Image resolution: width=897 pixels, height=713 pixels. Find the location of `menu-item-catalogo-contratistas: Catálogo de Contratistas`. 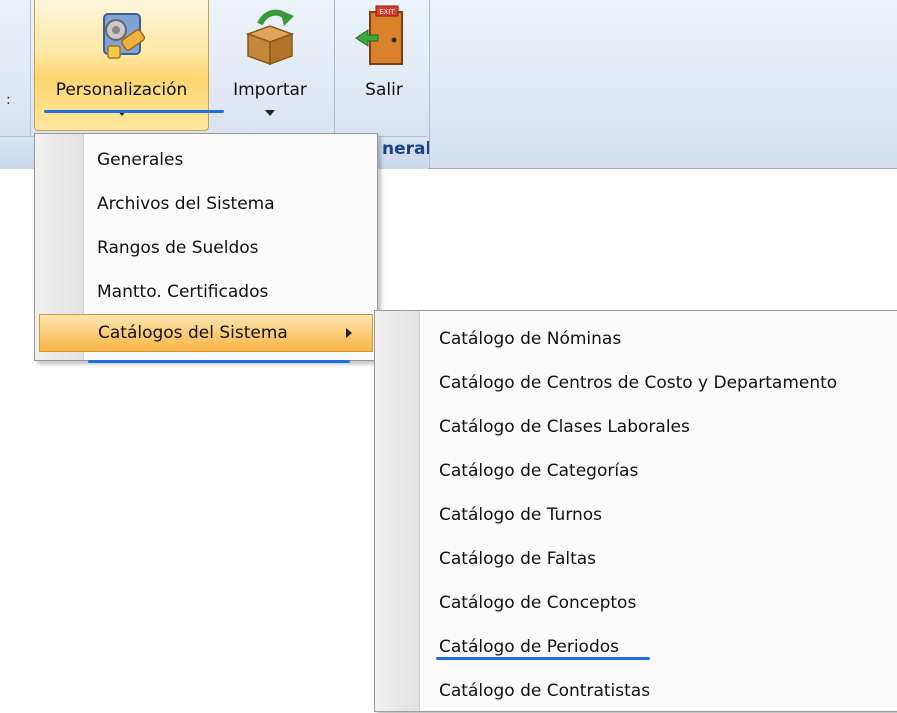

menu-item-catalogo-contratistas: Catálogo de Contratistas is located at coordinates (636, 691).